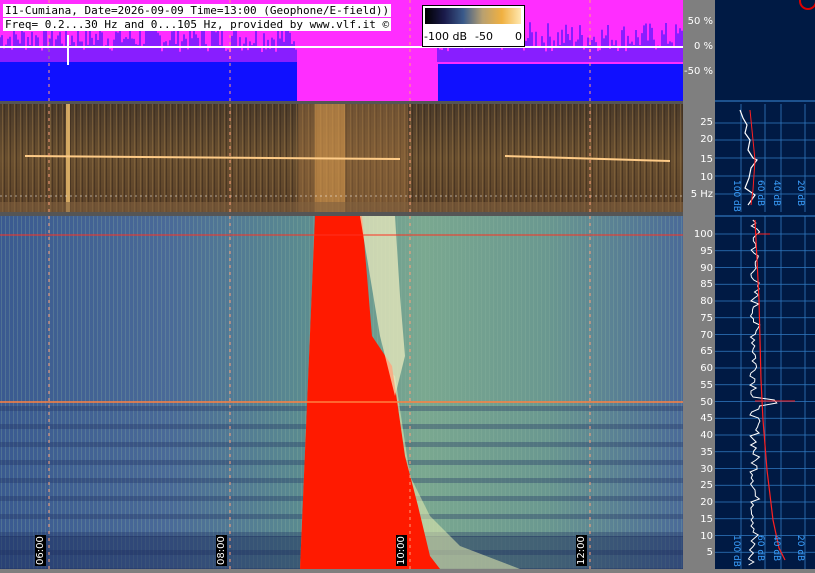 This screenshot has height=573, width=815. Describe the element at coordinates (706, 469) in the screenshot. I see `main-freq-tick: 30` at that location.